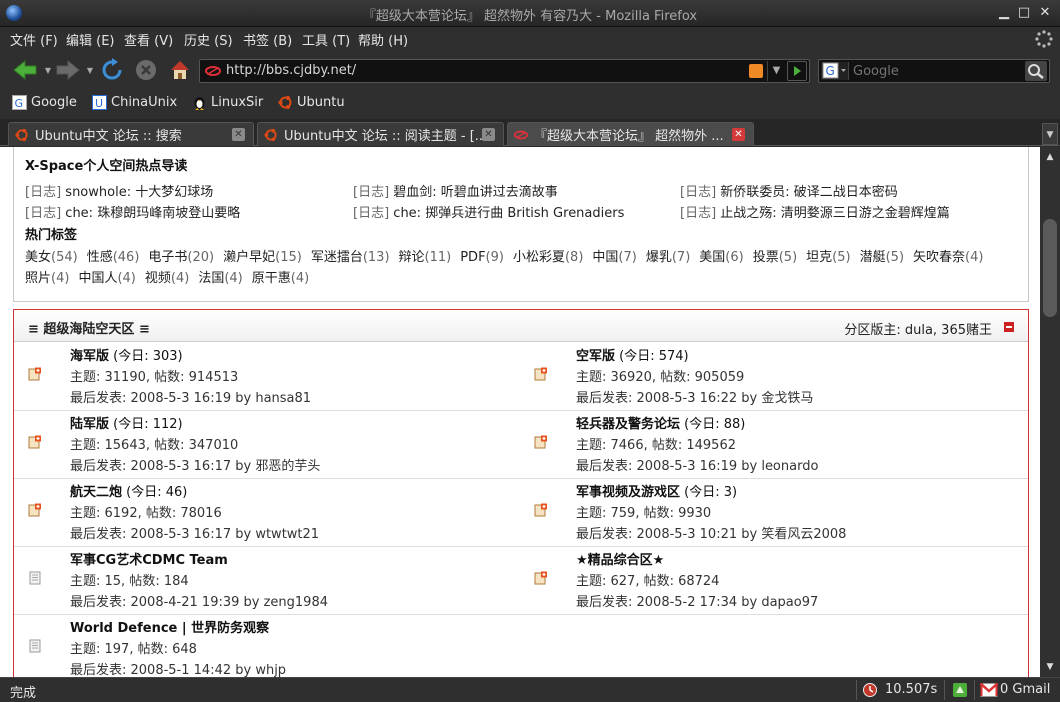 The width and height of the screenshot is (1060, 702). What do you see at coordinates (488, 211) in the screenshot?
I see `xspace-item: [日志] che: 掷弹兵进行曲 British Grenadiers` at bounding box center [488, 211].